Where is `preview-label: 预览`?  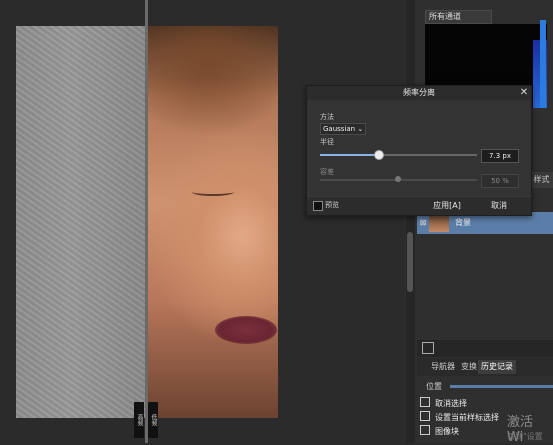
preview-label: 预览 is located at coordinates (332, 205).